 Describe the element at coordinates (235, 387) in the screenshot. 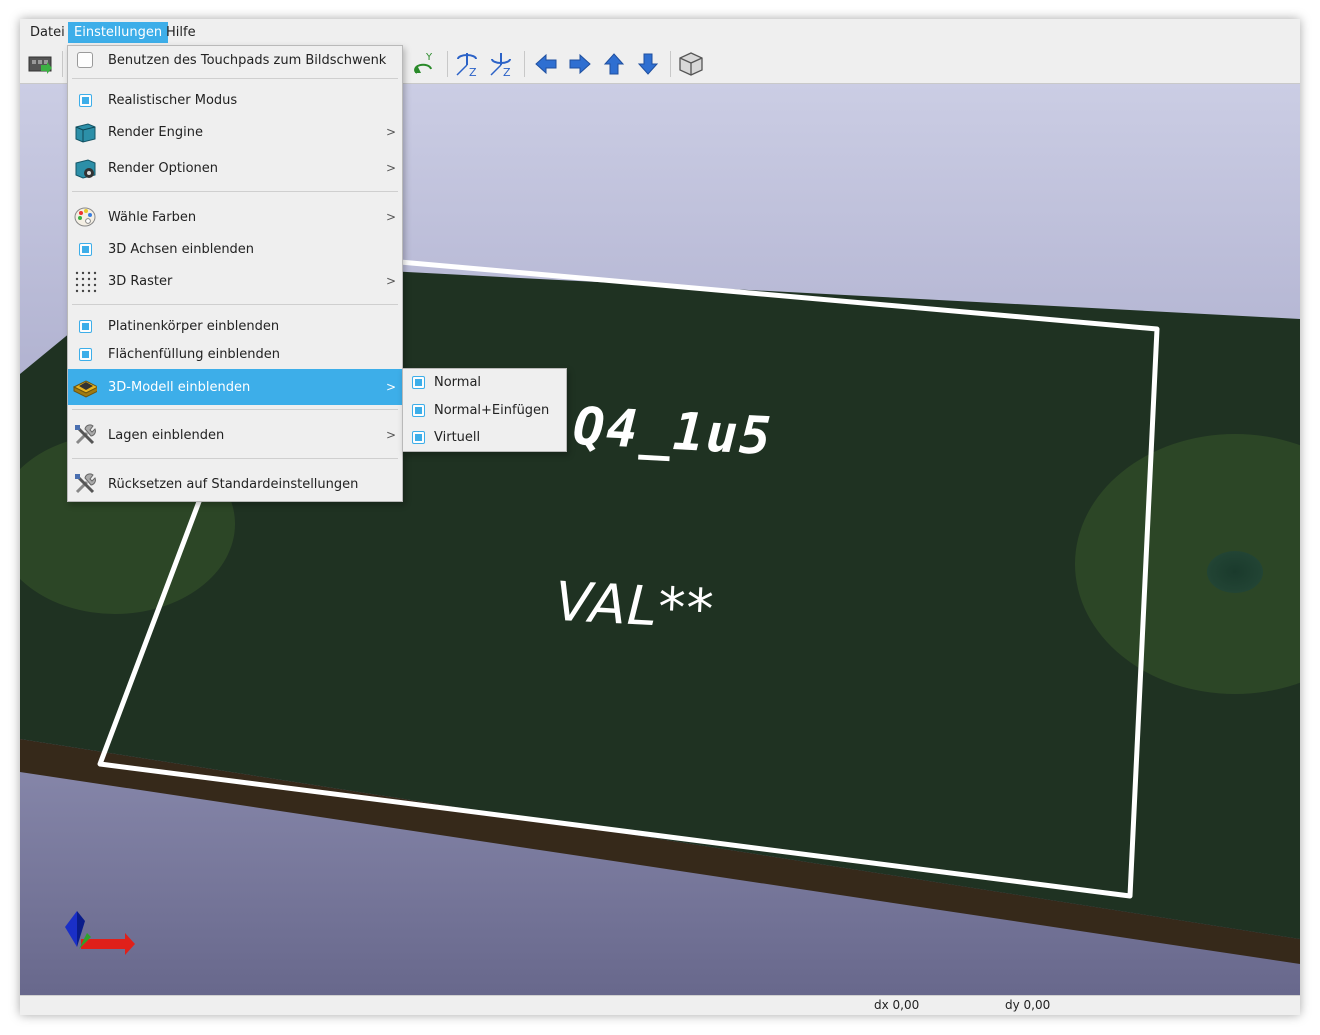

I see `menu-item-show-3d-models: 3D-Modell einblenden >` at that location.